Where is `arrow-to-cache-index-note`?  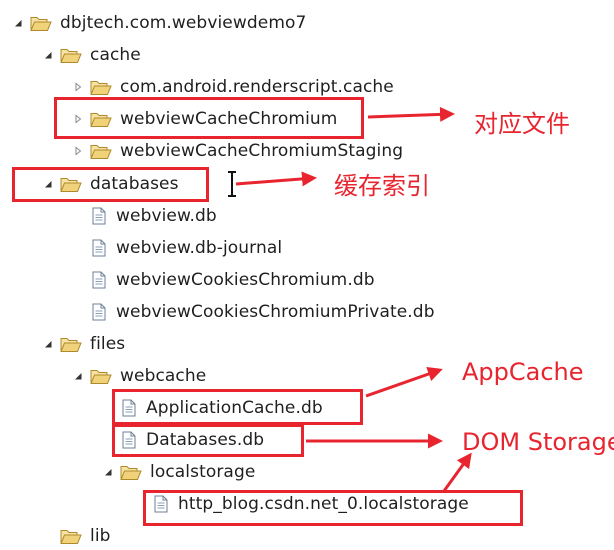
arrow-to-cache-index-note is located at coordinates (276, 179).